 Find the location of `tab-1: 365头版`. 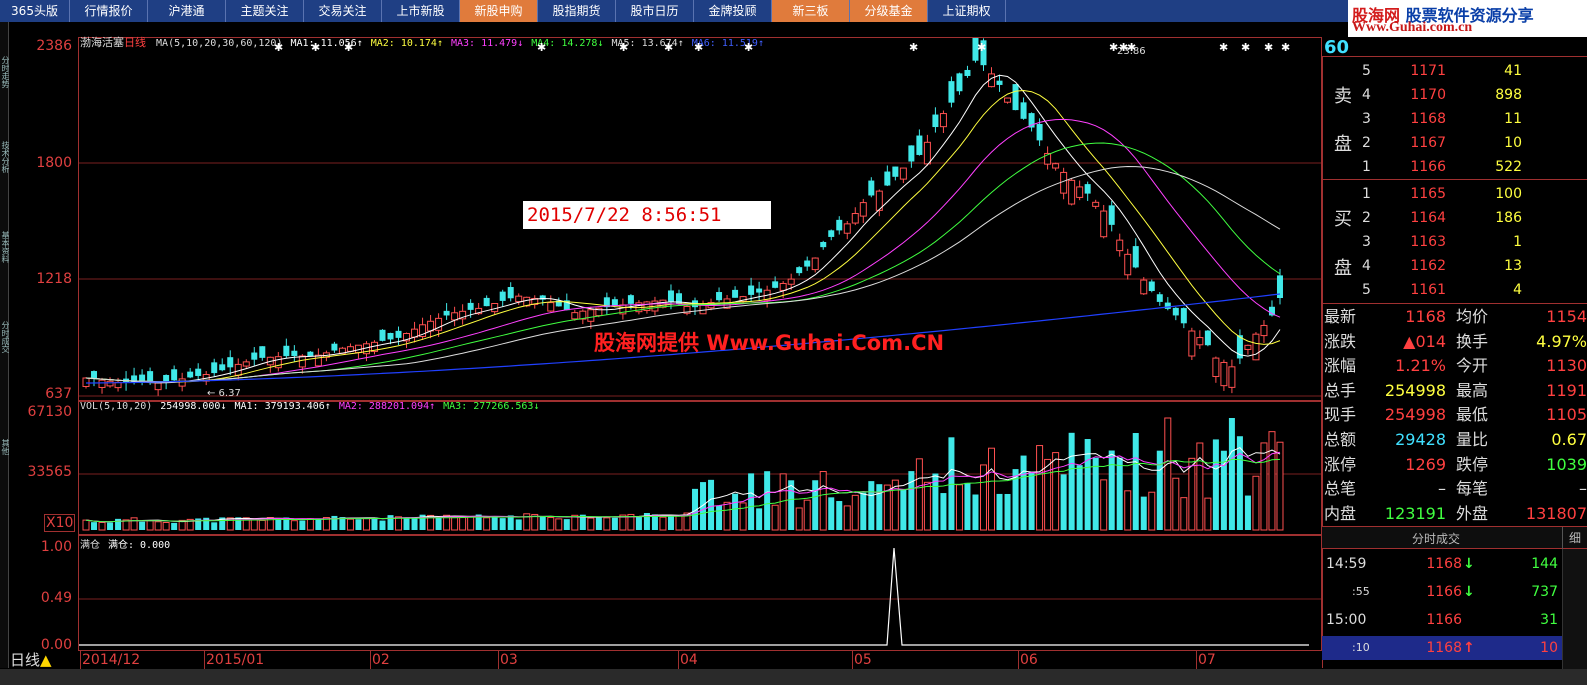

tab-1: 365头版 is located at coordinates (35, 11).